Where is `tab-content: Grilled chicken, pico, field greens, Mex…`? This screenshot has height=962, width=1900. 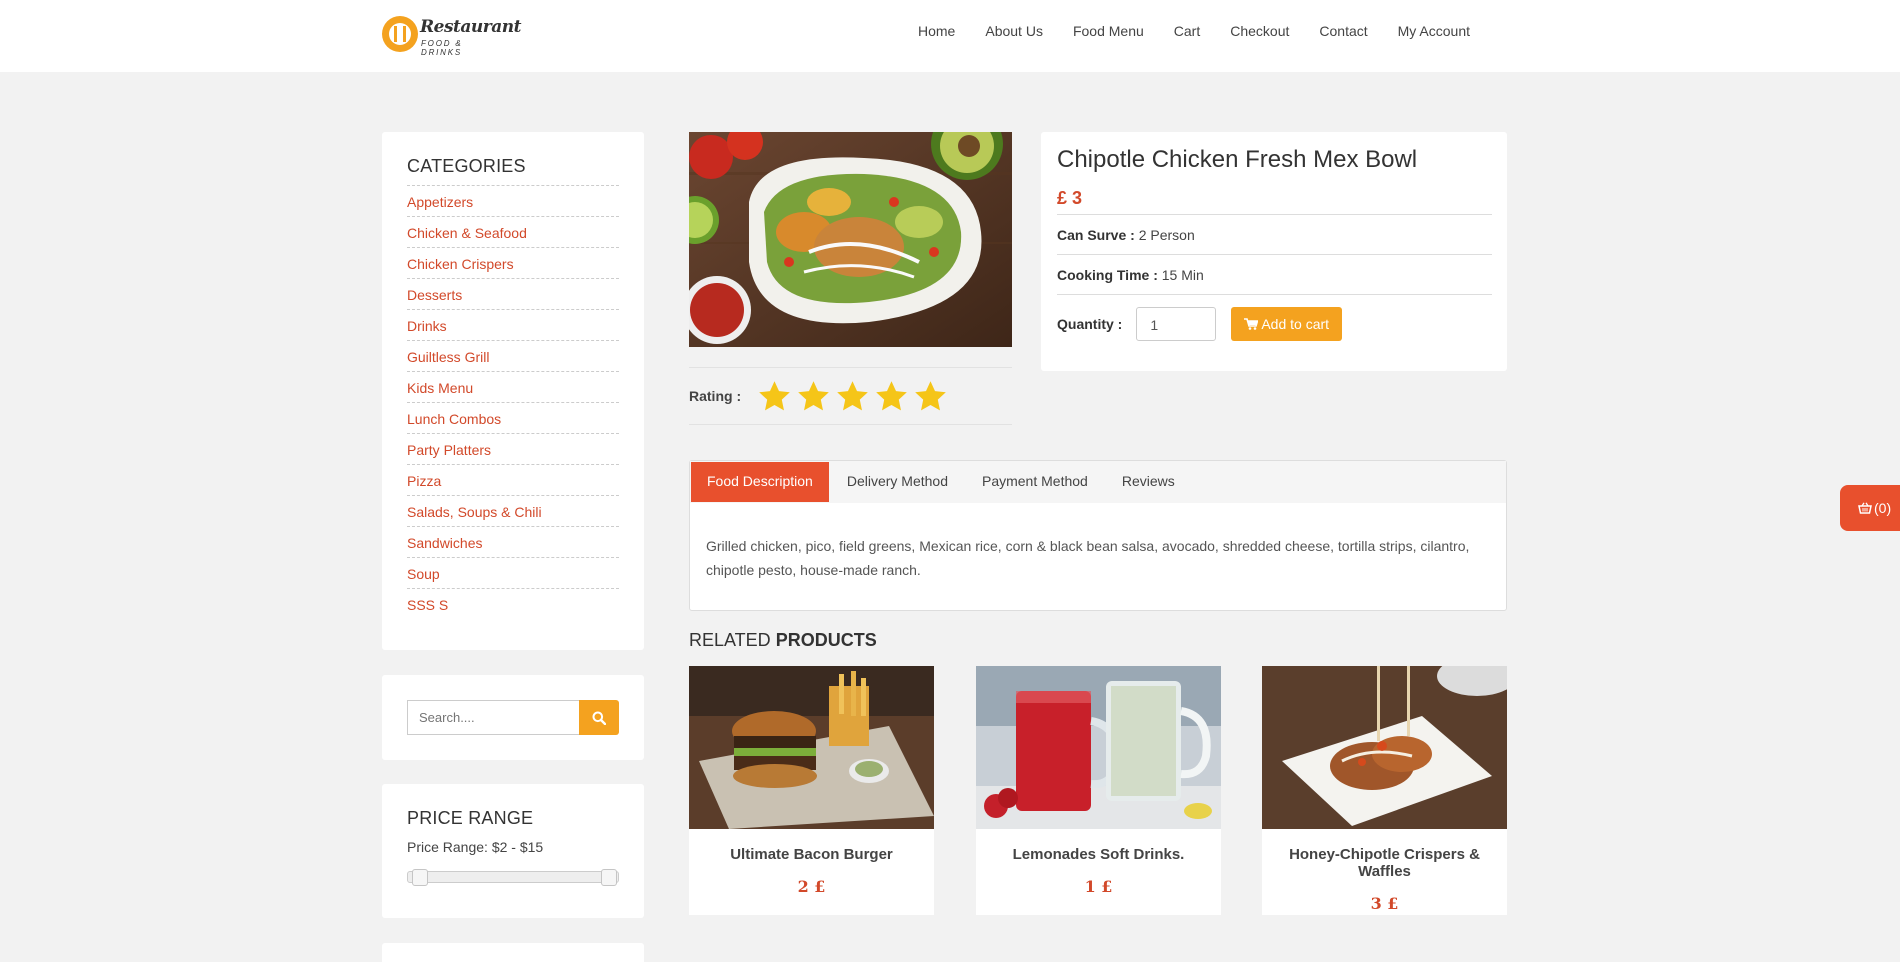
tab-content: Grilled chicken, pico, field greens, Mex… is located at coordinates (1088, 558).